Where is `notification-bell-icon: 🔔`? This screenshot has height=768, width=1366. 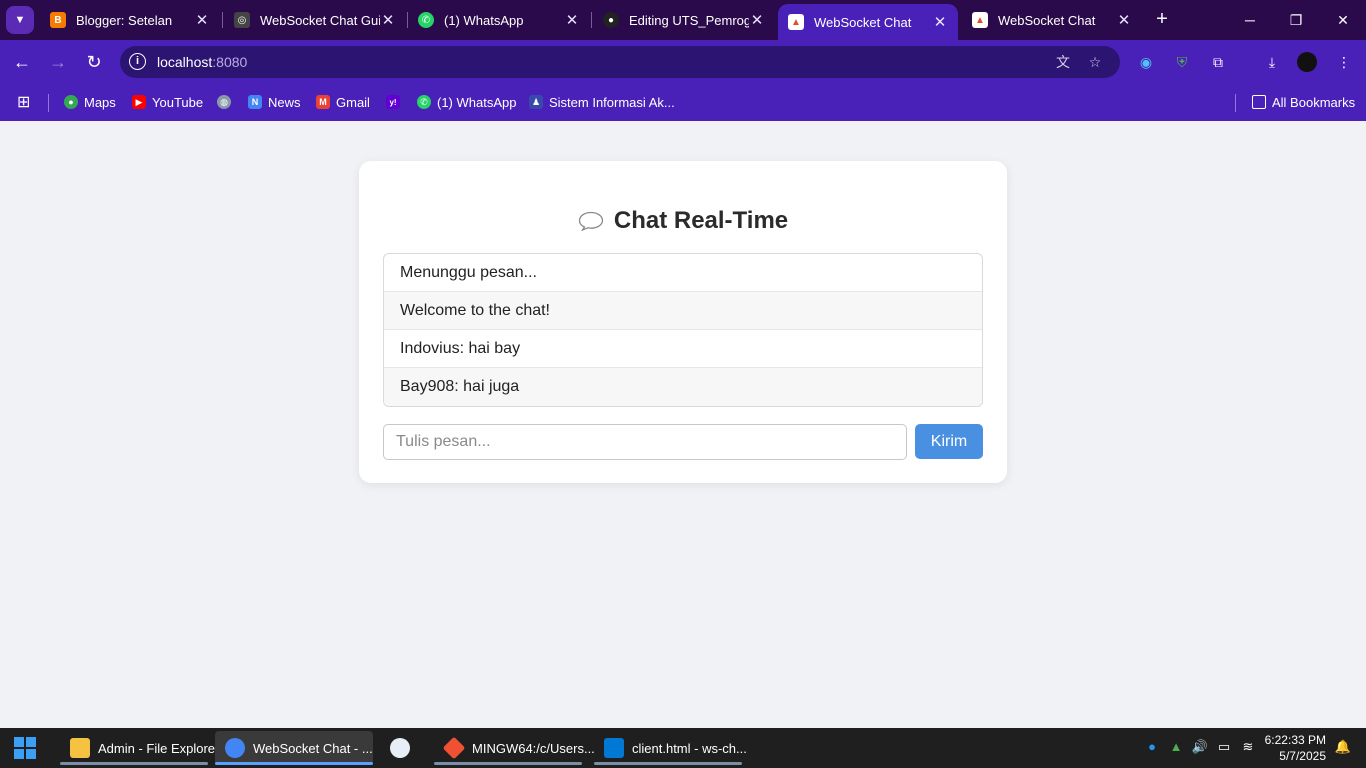
notification-bell-icon: 🔔 is located at coordinates (1343, 747).